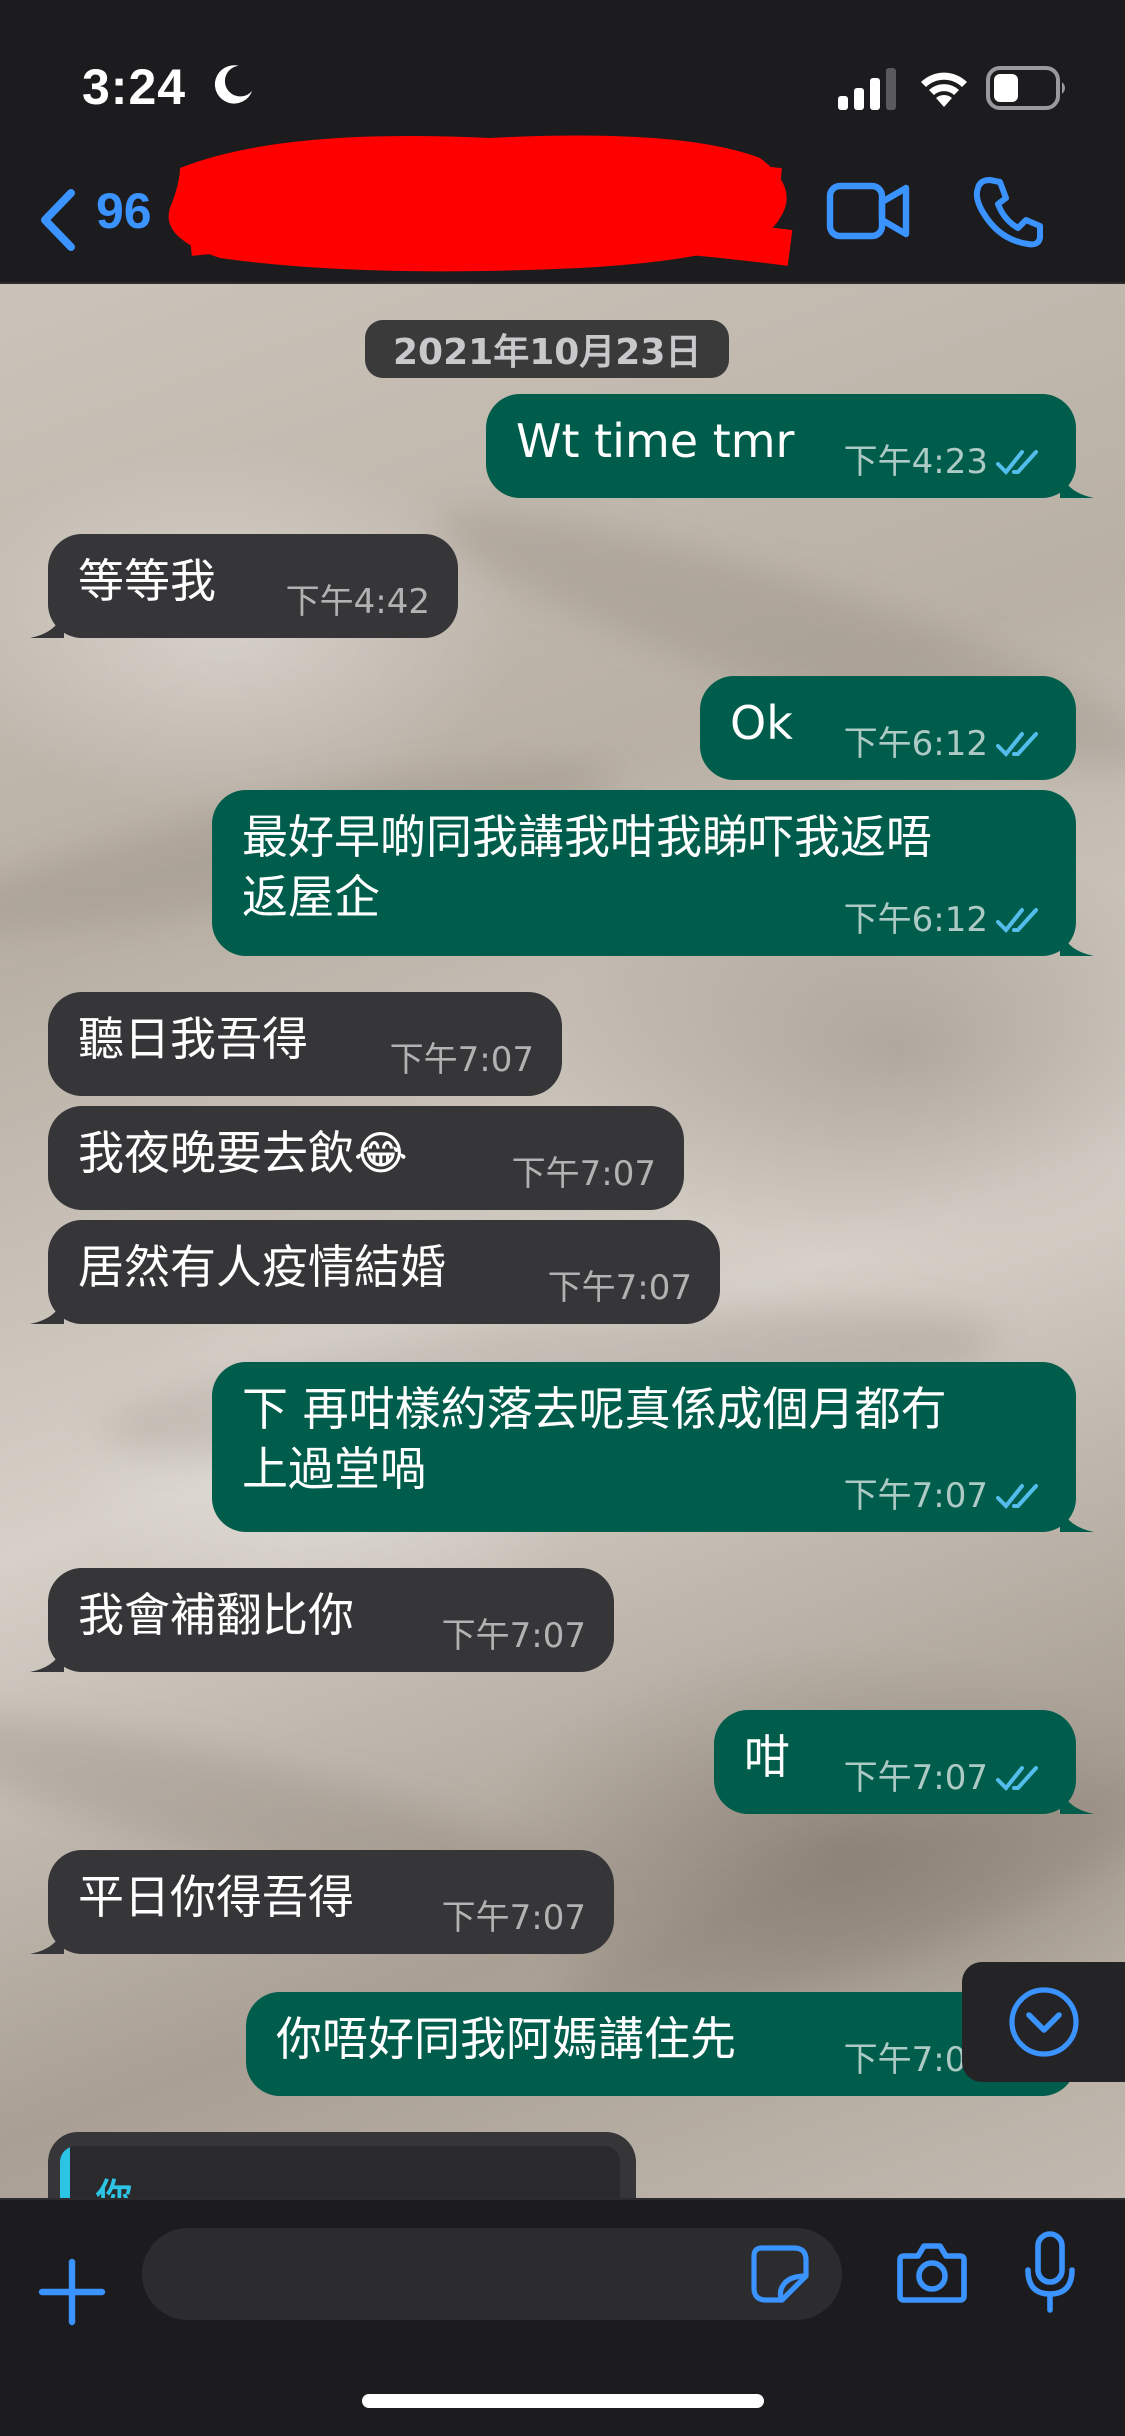 The height and width of the screenshot is (2436, 1125). I want to click on message-text: 我會補翻比你, so click(216, 1615).